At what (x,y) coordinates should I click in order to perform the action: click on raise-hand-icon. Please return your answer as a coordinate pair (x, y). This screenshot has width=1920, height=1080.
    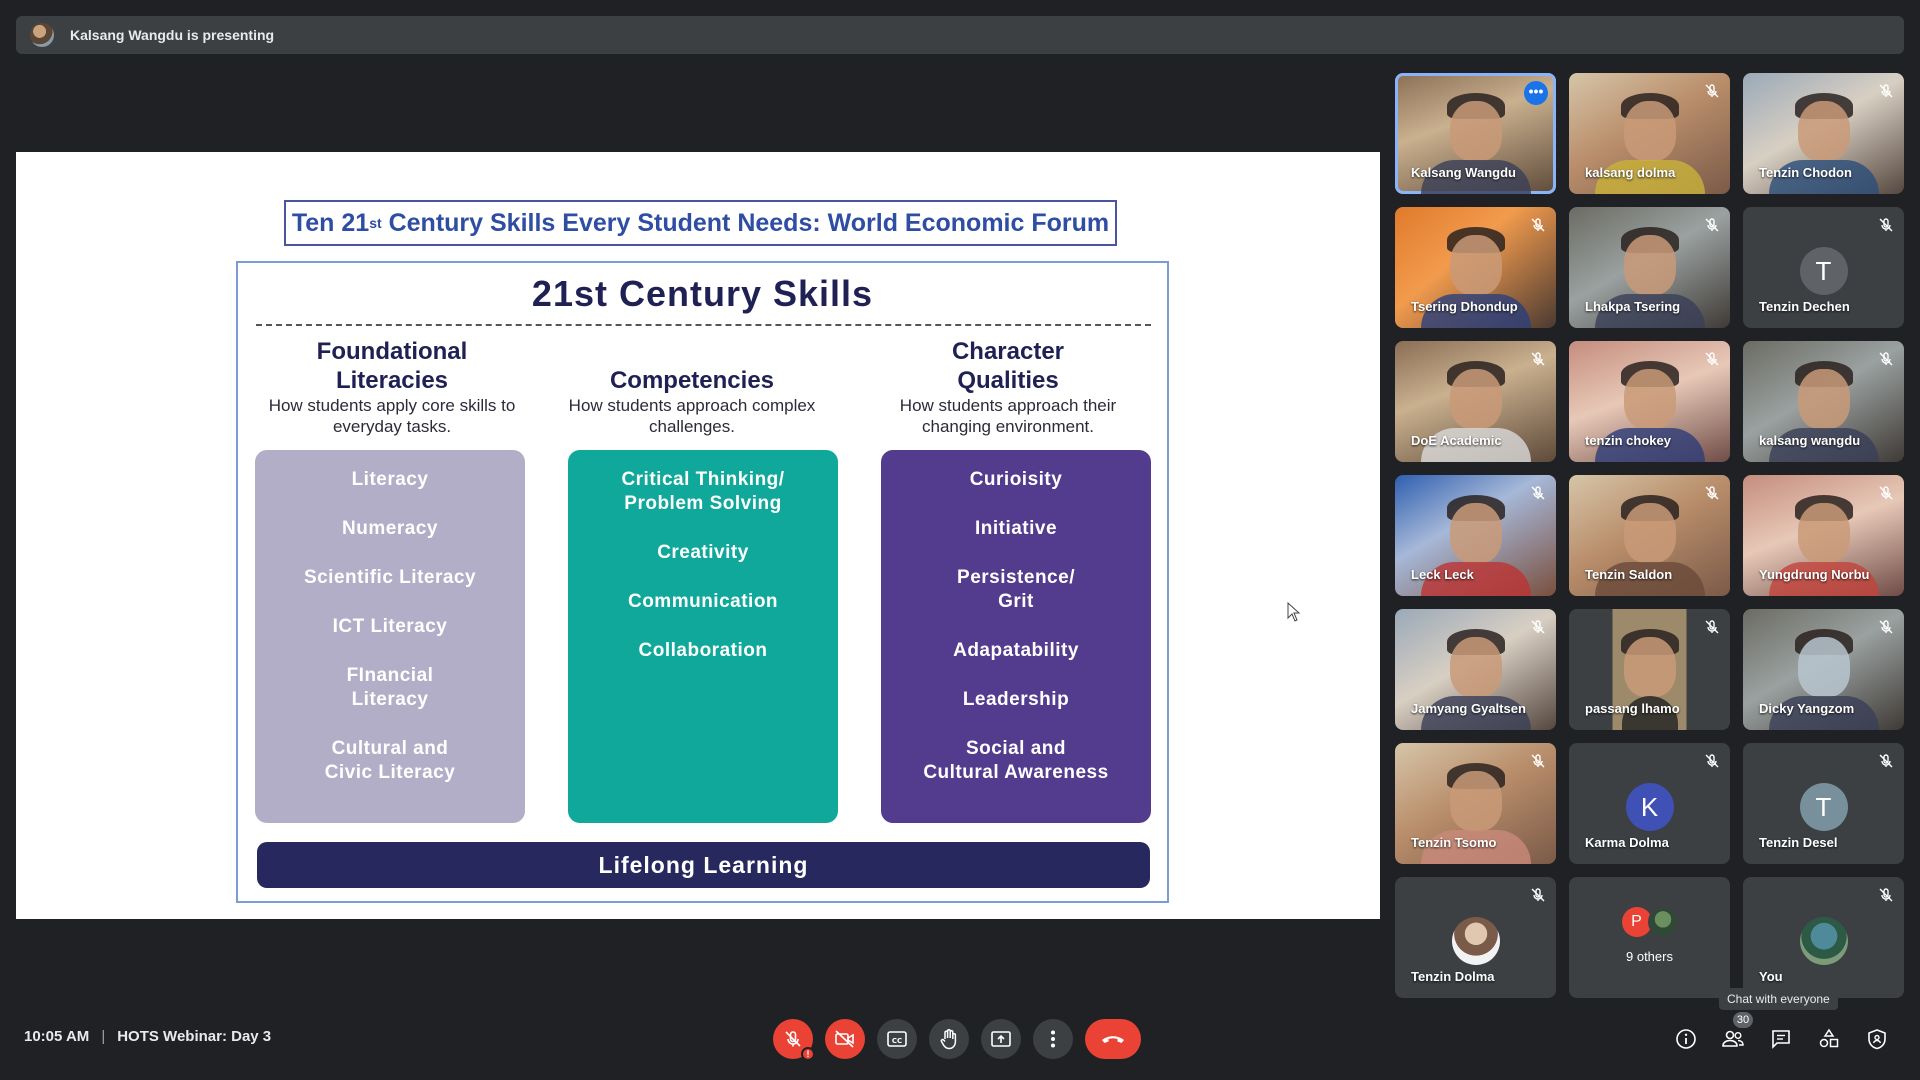
    Looking at the image, I should click on (948, 1039).